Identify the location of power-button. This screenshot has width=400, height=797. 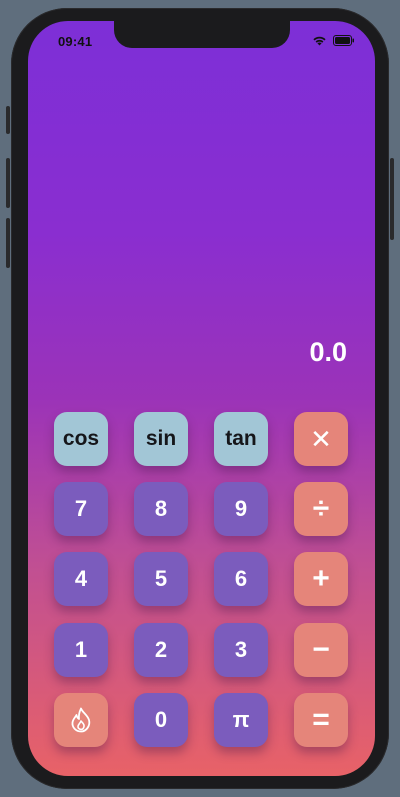
(392, 199).